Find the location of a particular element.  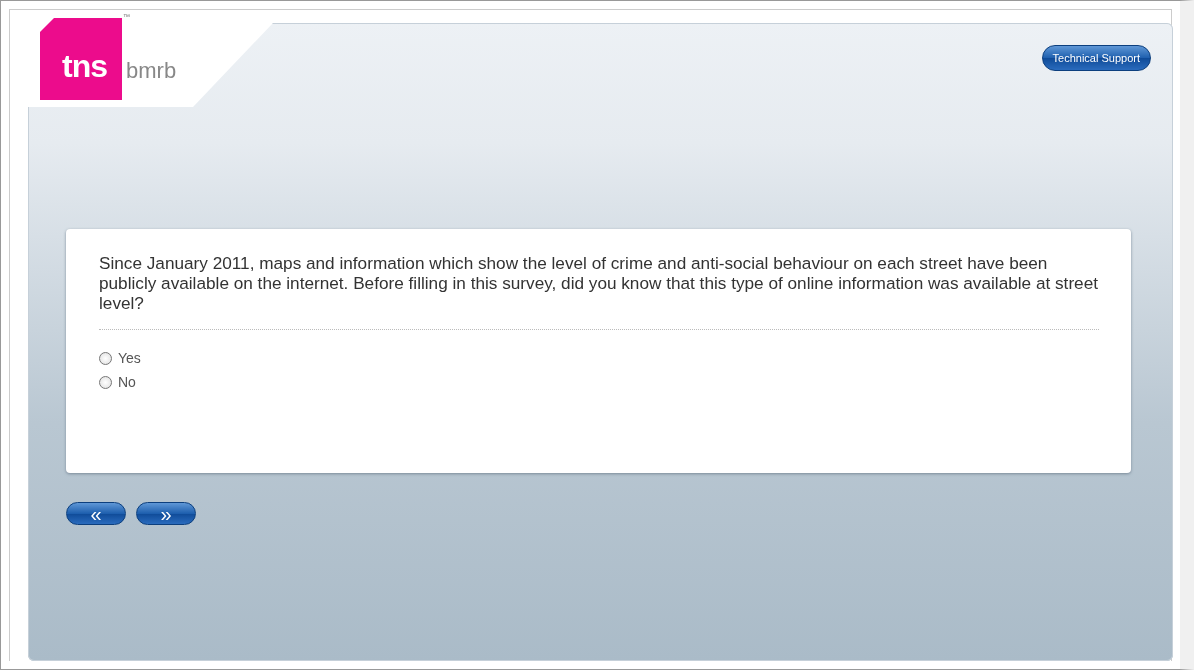

question-text: Since January 2011, maps and information which show the level of crime and anti-social behaviour on each street have been publicly available on the internet. Before filling in this survey, did you know that this type of online information was available at street level? is located at coordinates (599, 283).